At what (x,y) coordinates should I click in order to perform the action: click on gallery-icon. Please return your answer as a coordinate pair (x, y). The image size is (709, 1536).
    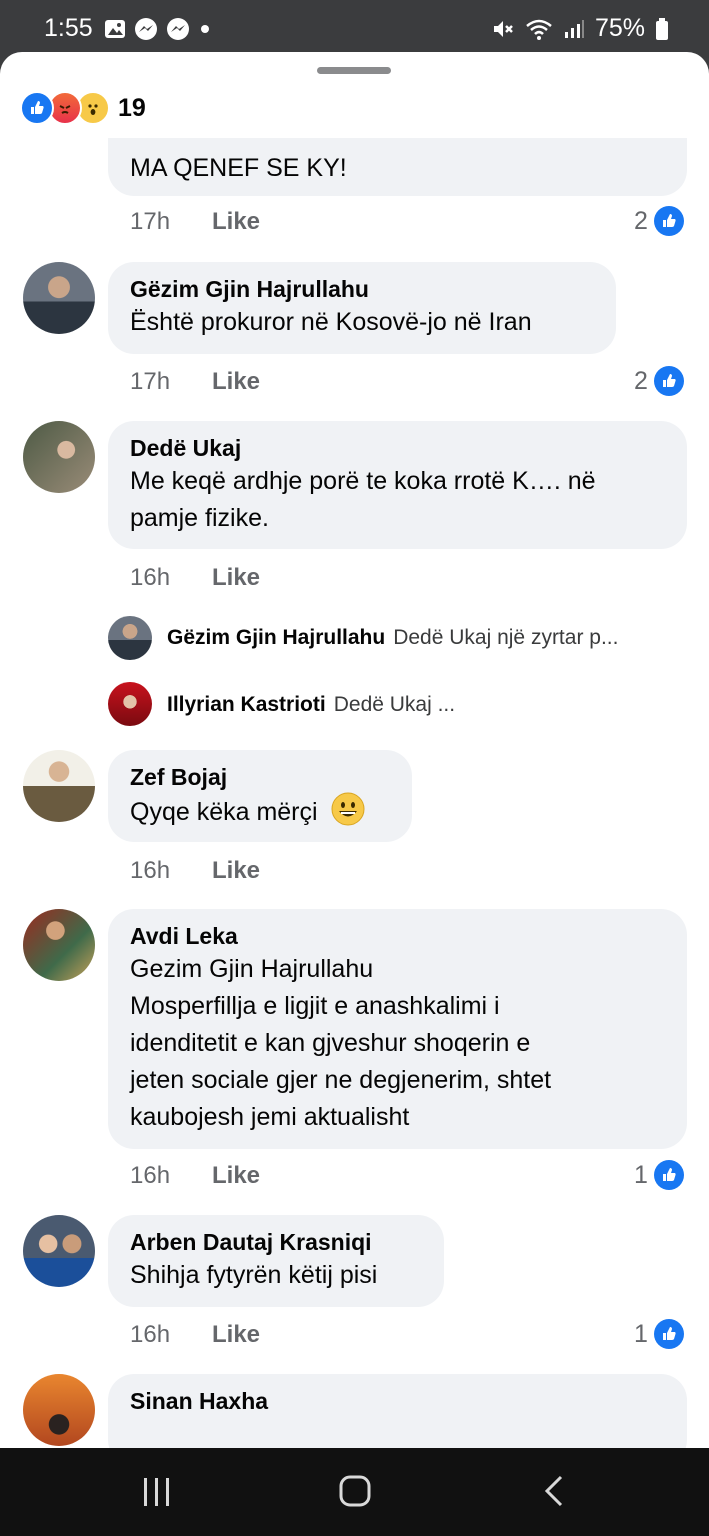
    Looking at the image, I should click on (115, 29).